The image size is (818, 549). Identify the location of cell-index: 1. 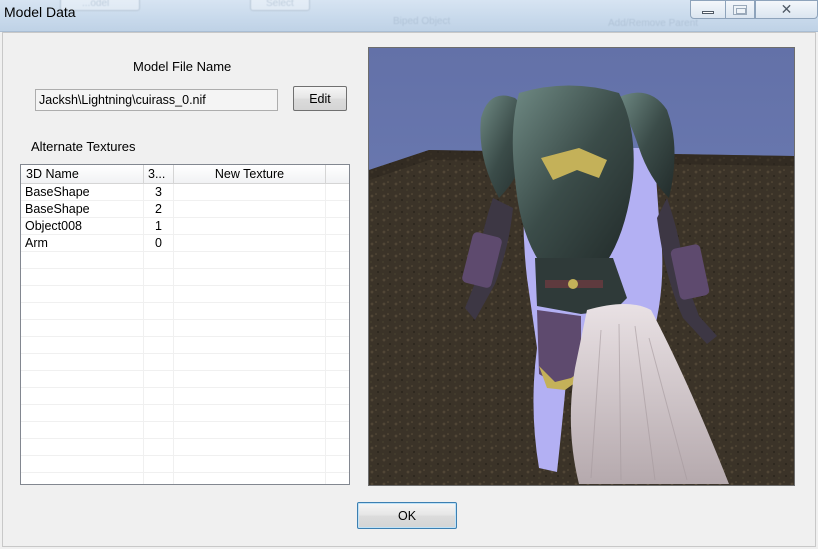
(159, 226).